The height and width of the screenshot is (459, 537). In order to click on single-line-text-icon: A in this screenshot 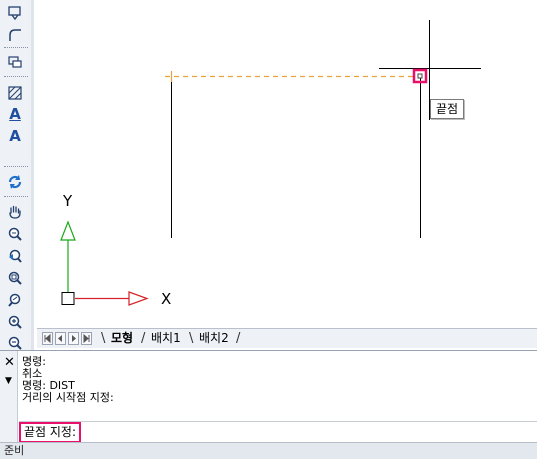, I will do `click(15, 136)`.